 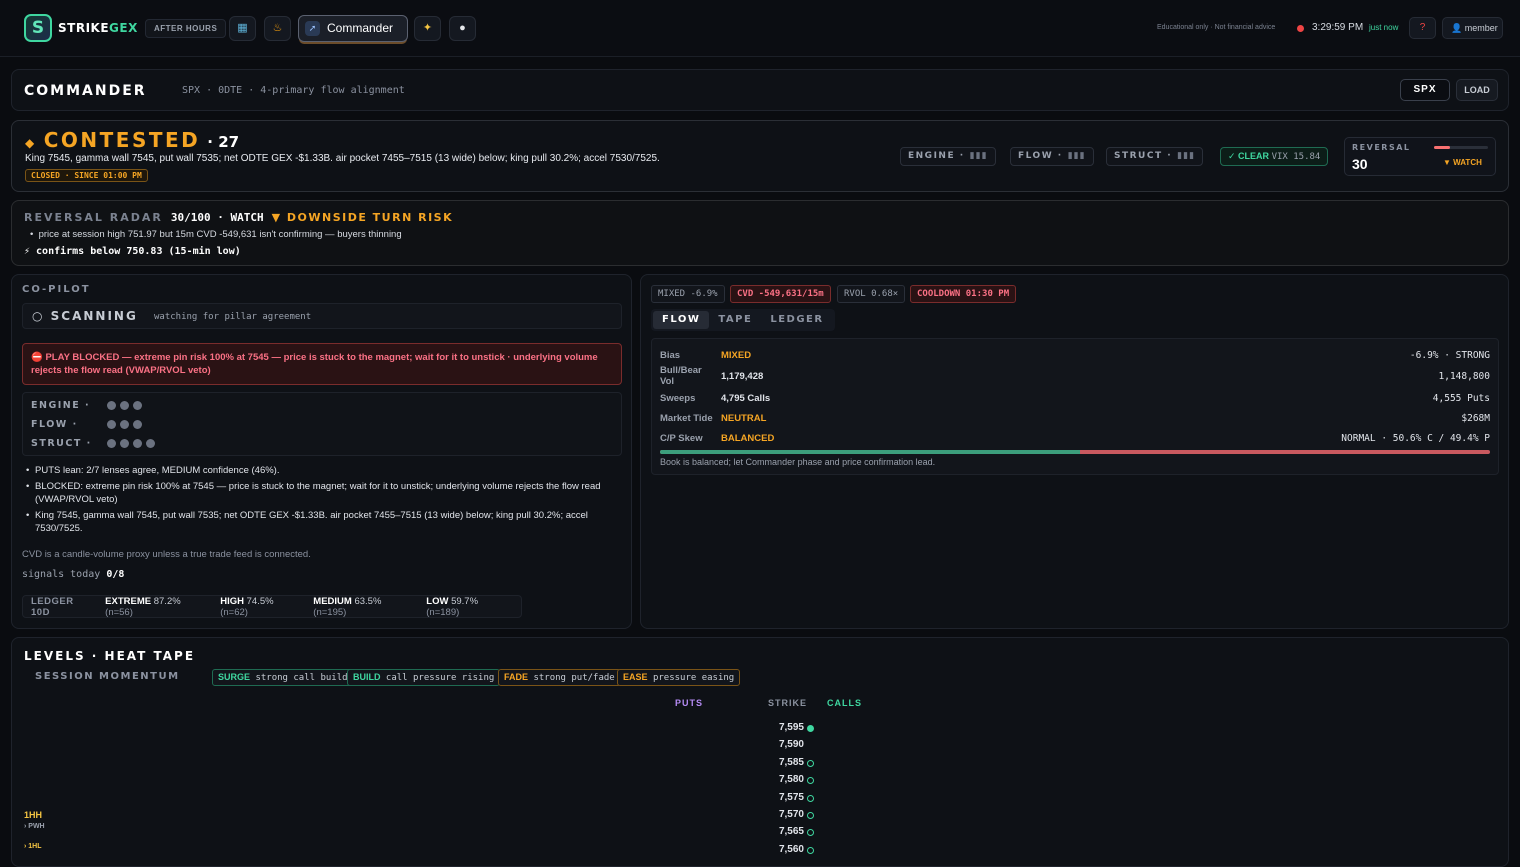 I want to click on commander-icon: ➚, so click(x=312, y=28).